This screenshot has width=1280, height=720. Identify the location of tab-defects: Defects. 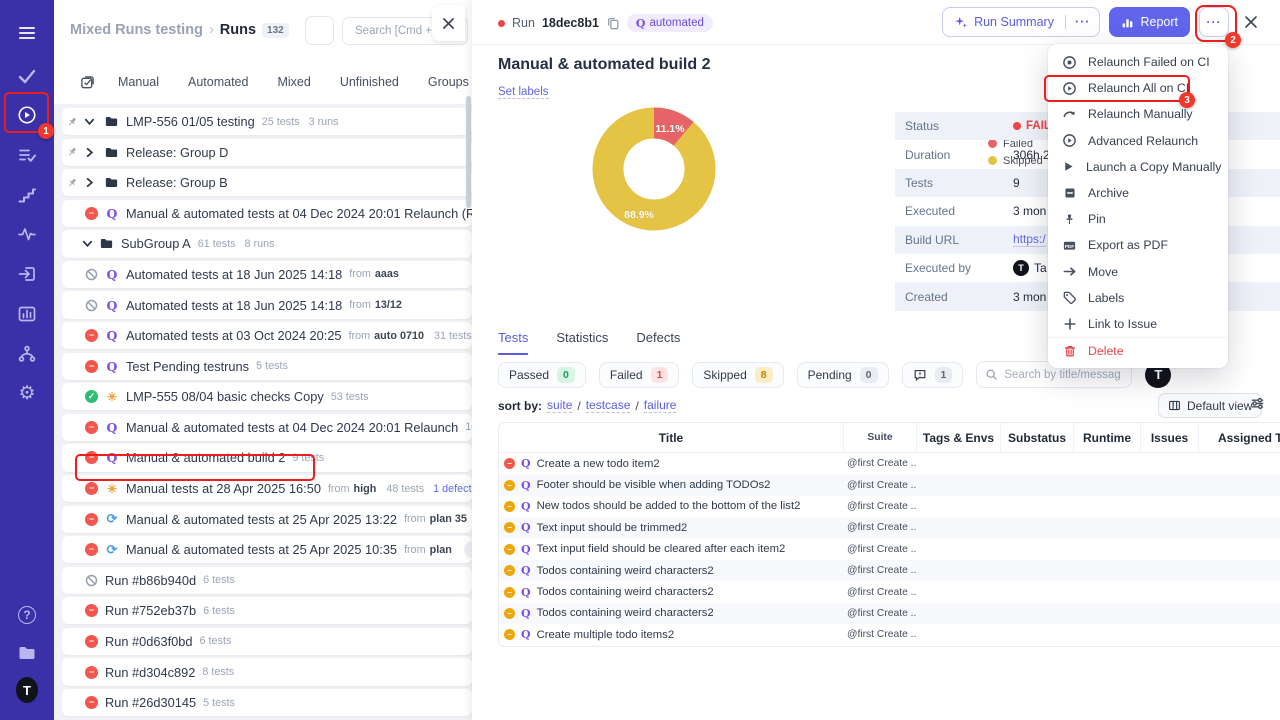
(658, 342).